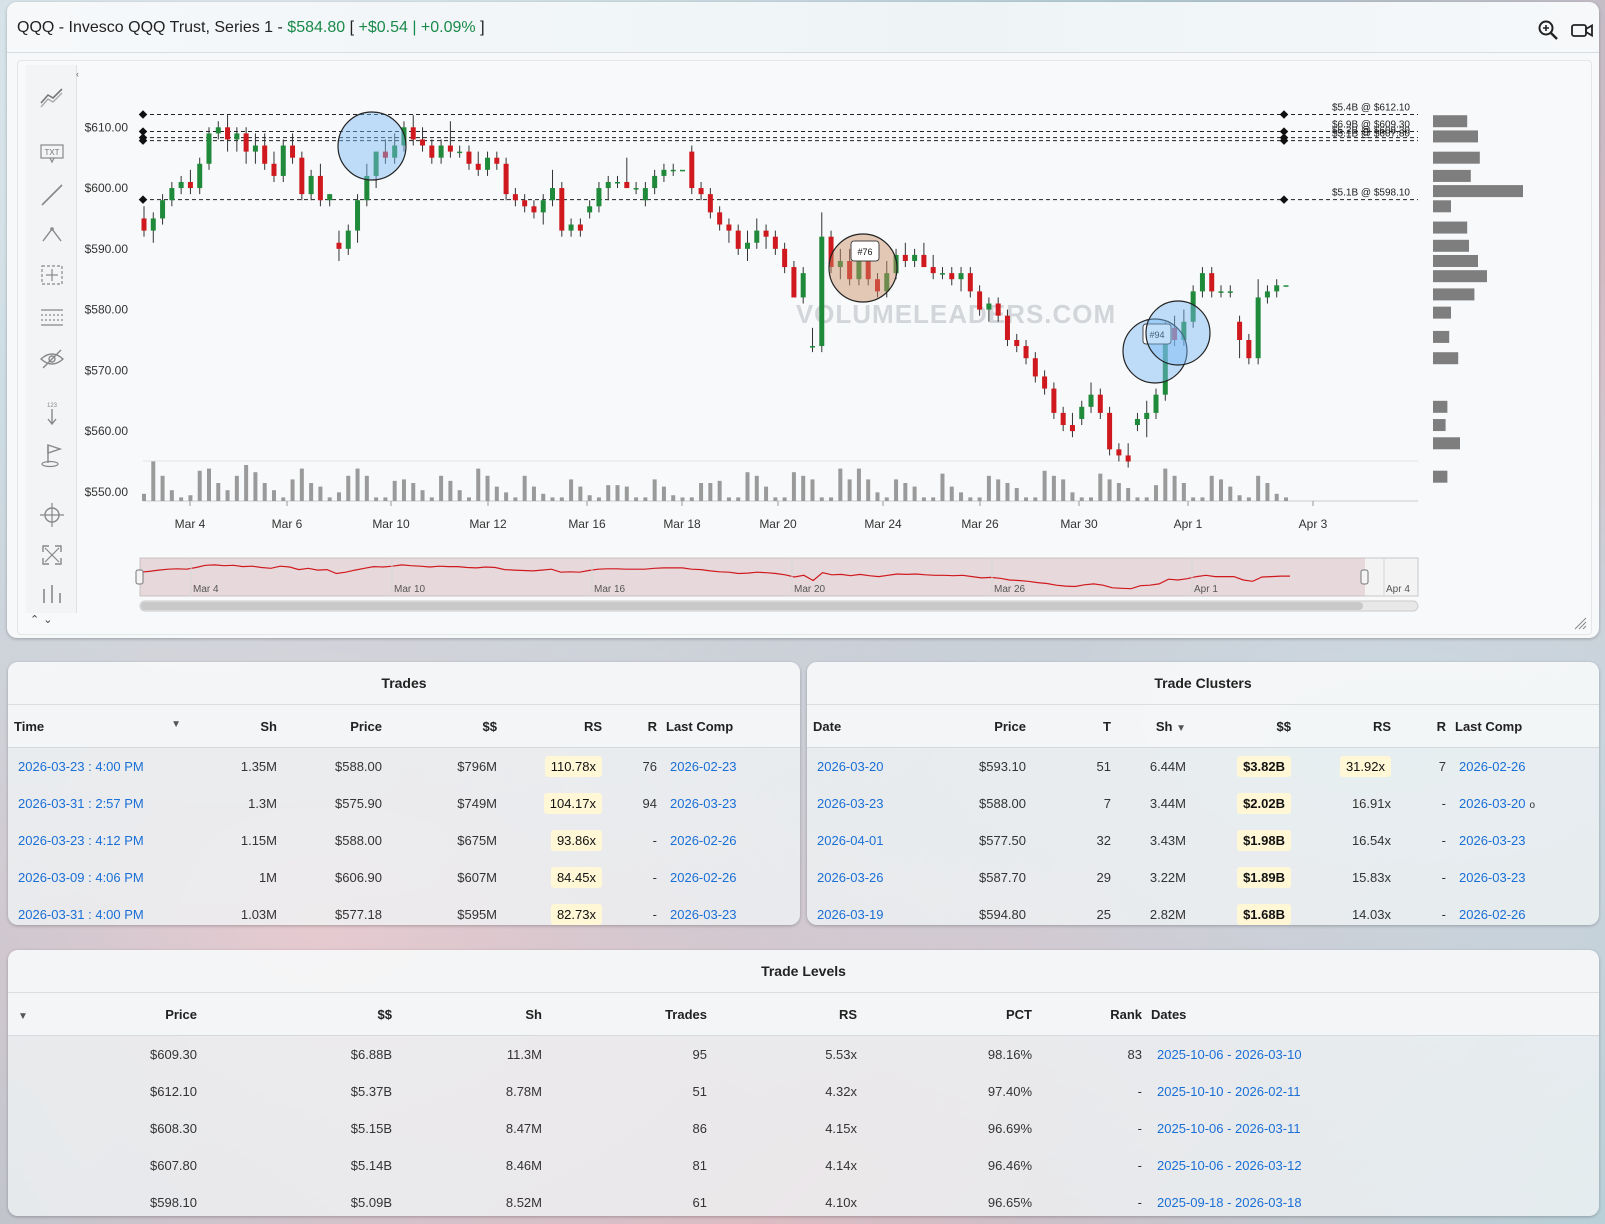 The width and height of the screenshot is (1605, 1224). Describe the element at coordinates (52, 195) in the screenshot. I see `line-tool-icon` at that location.